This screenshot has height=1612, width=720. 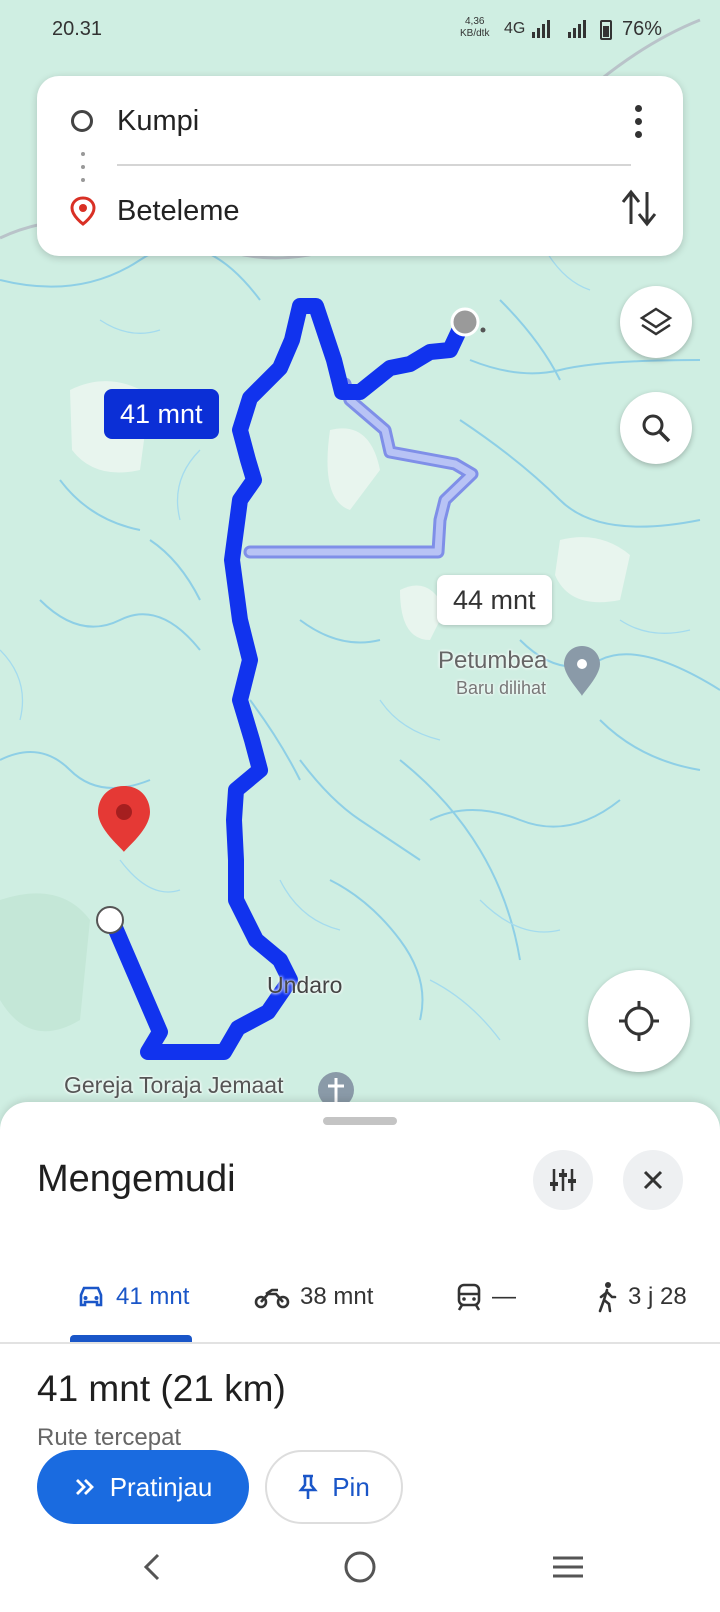 I want to click on sheet-title: Mengemudi, so click(x=136, y=1179).